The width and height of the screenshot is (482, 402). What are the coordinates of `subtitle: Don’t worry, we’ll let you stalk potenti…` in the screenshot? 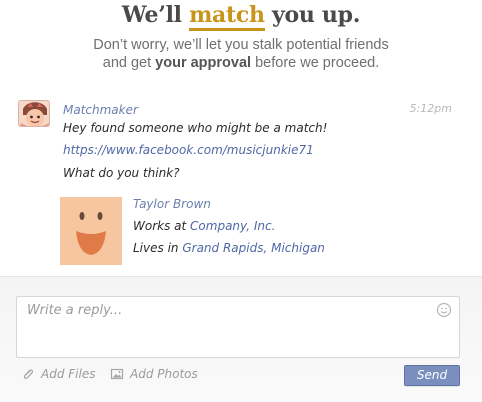 It's located at (241, 54).